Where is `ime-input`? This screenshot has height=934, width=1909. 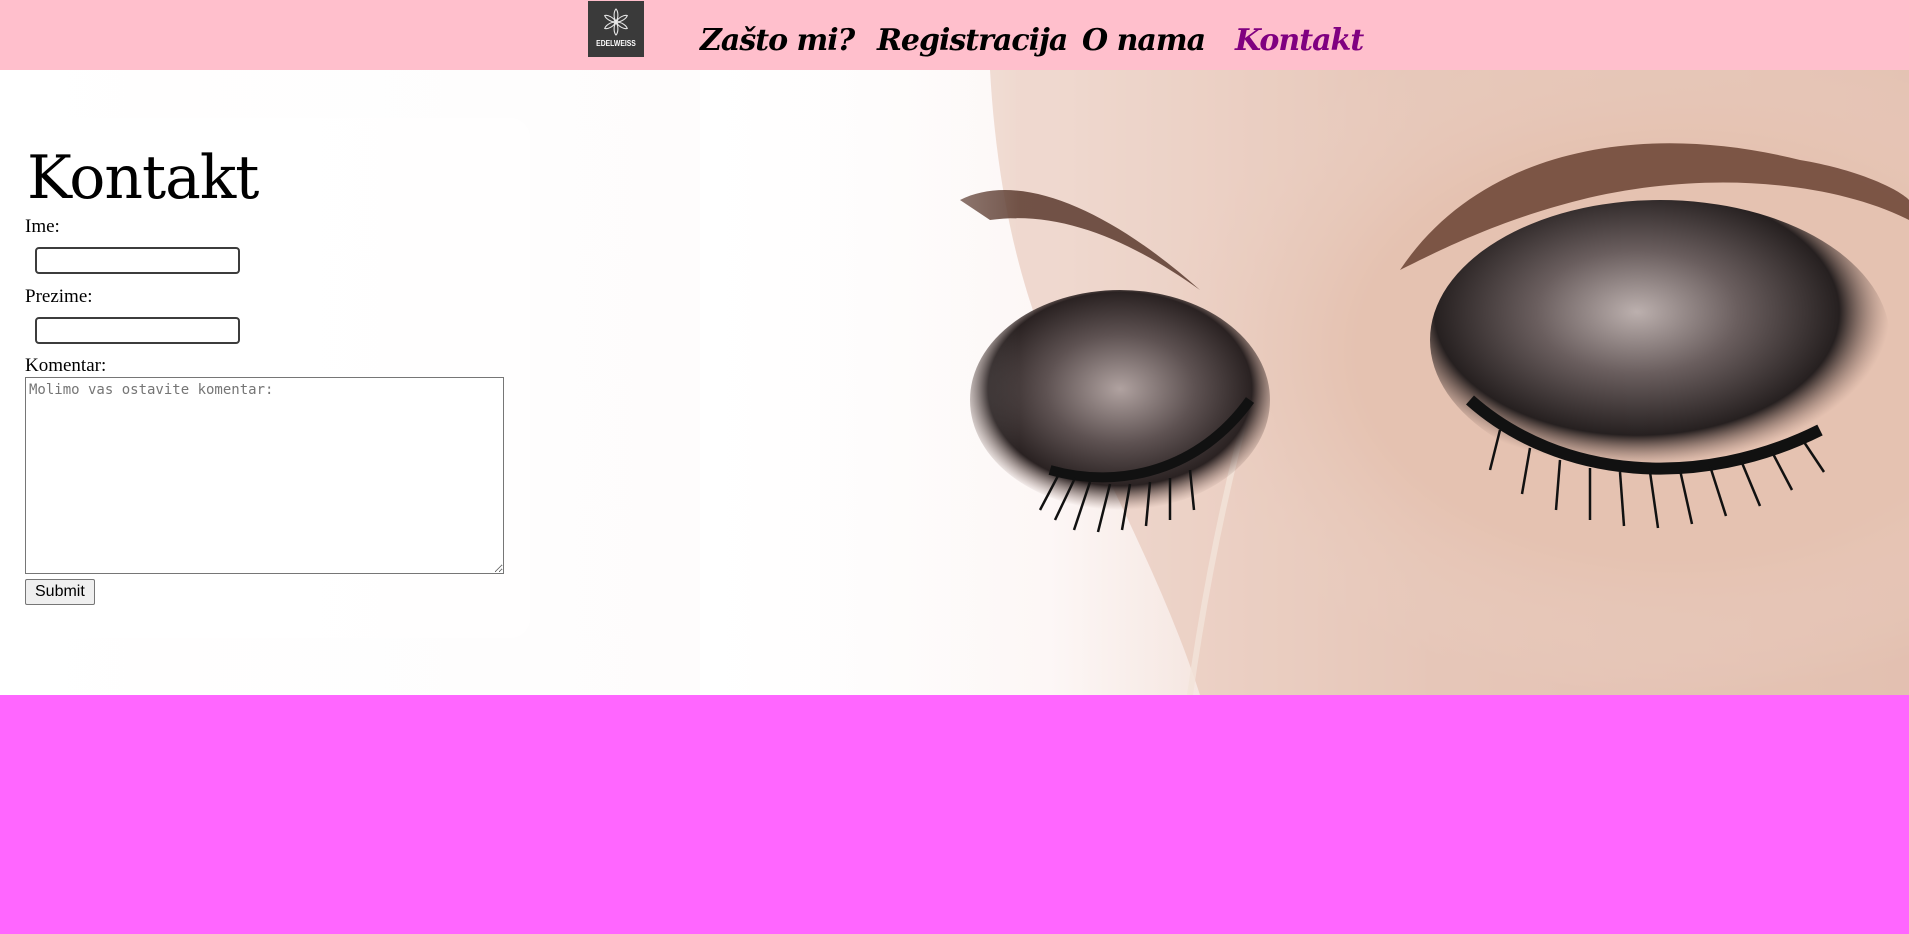
ime-input is located at coordinates (137, 260).